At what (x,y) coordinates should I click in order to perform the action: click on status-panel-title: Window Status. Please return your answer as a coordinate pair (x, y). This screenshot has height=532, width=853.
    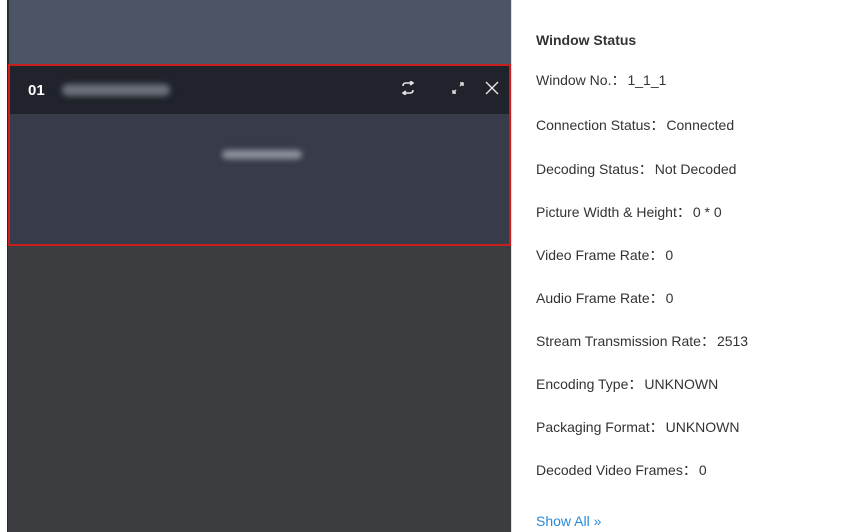
    Looking at the image, I should click on (586, 40).